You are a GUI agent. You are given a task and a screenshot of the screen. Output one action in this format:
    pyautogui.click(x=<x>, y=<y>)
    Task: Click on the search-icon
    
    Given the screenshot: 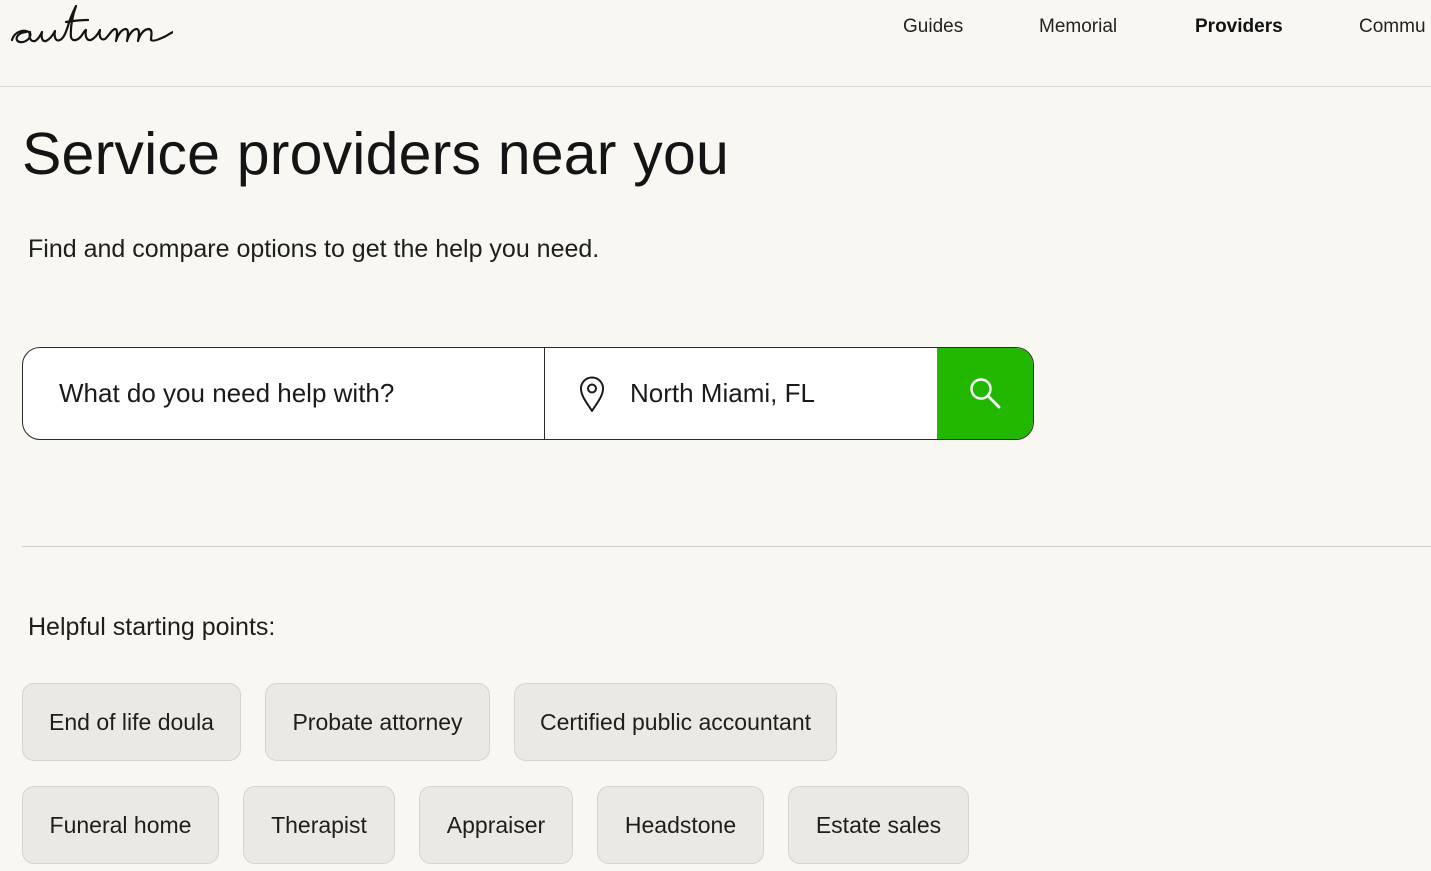 What is the action you would take?
    pyautogui.click(x=985, y=393)
    